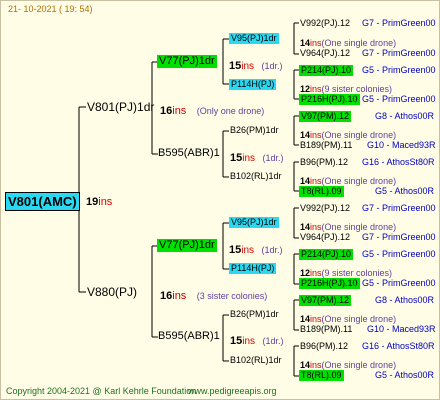  What do you see at coordinates (329, 99) in the screenshot?
I see `sire-sd-l2: P216H(PJ).10` at bounding box center [329, 99].